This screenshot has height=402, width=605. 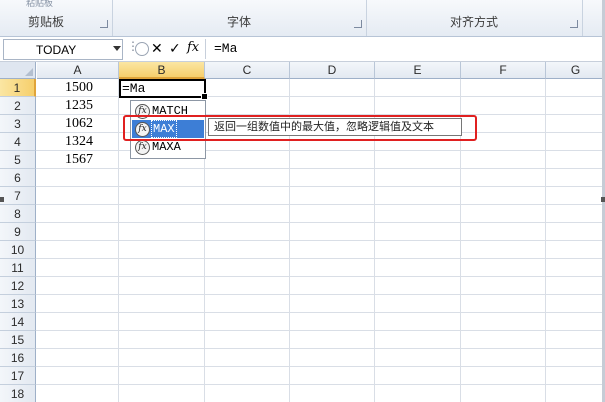 I want to click on ribbon-group-clipboard: 剪贴板, so click(x=56, y=18).